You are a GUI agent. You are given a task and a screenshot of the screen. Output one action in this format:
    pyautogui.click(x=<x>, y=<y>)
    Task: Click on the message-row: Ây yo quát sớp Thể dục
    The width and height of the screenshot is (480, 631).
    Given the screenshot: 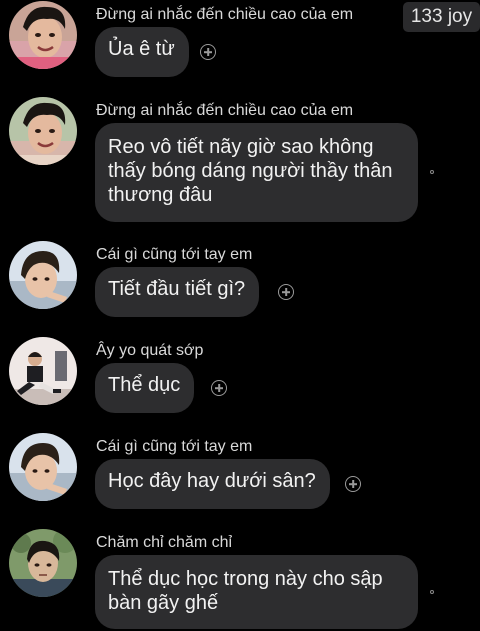 What is the action you would take?
    pyautogui.click(x=240, y=381)
    